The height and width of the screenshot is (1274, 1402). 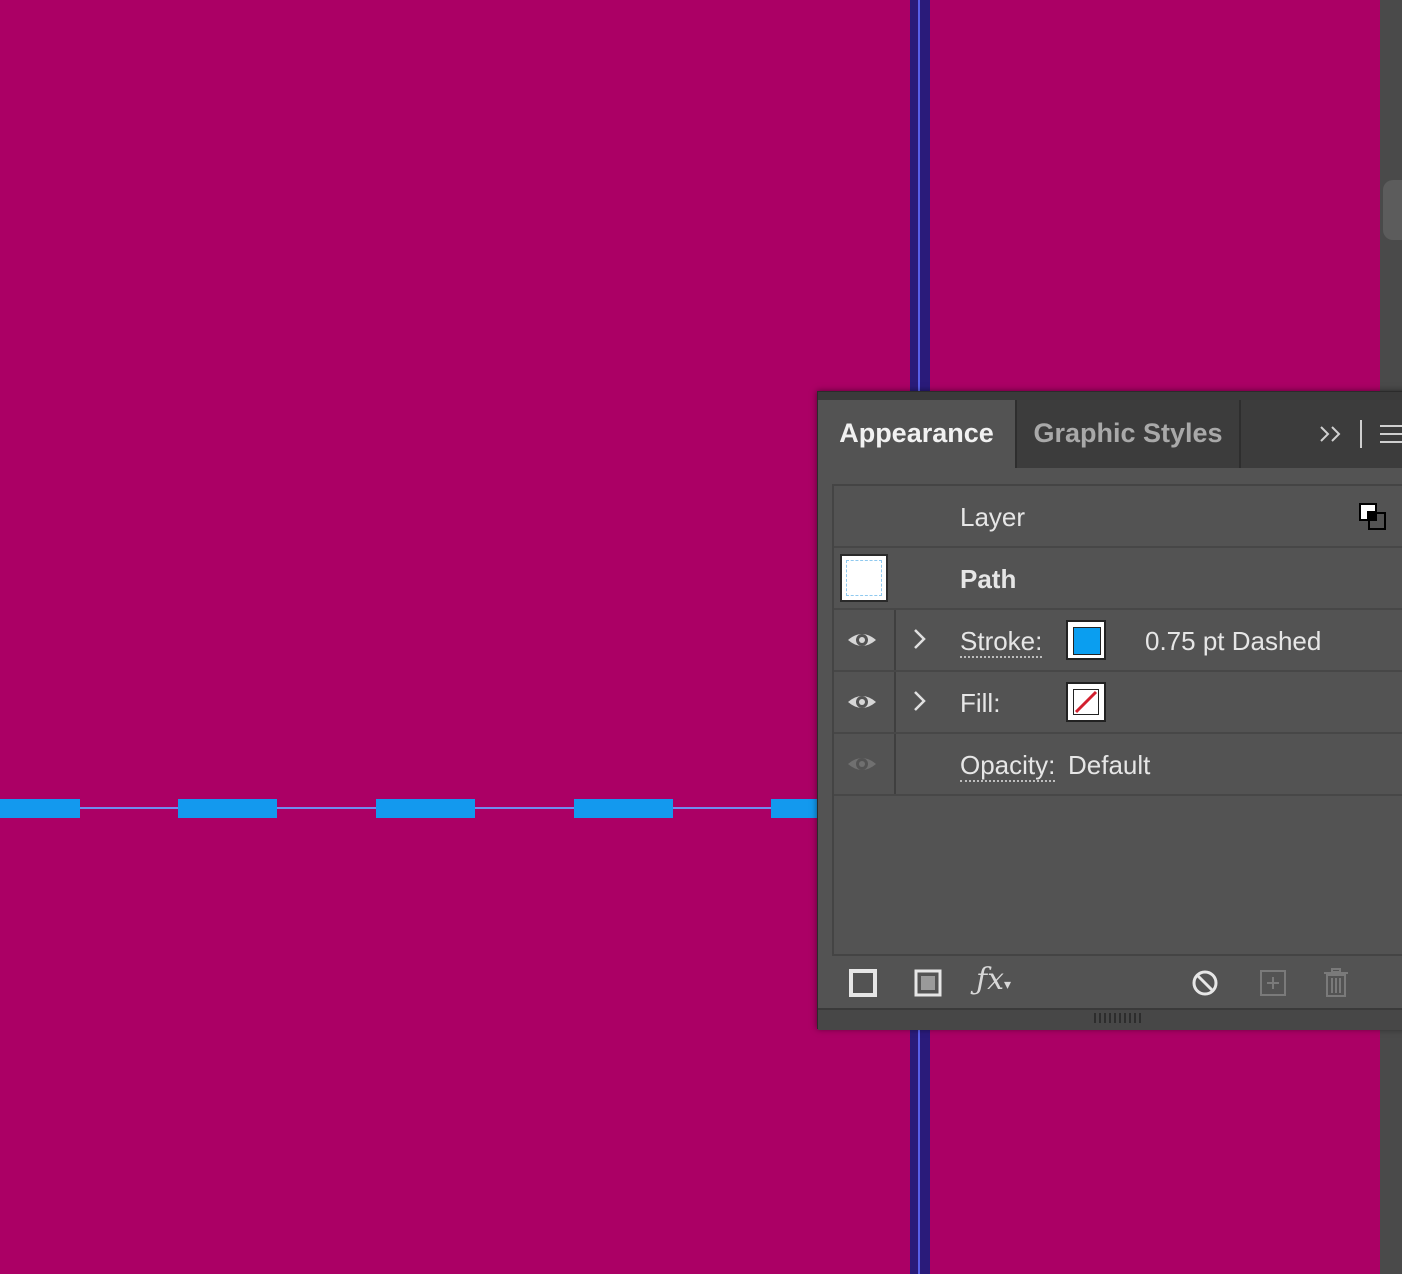 I want to click on row-opacity: Opacity: Default, so click(x=1118, y=765).